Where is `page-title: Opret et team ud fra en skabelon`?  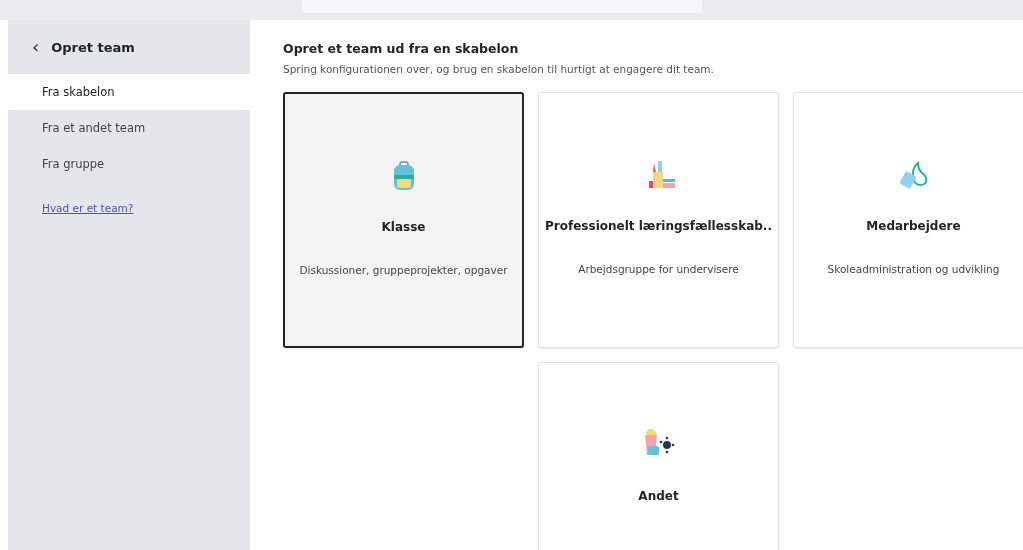 page-title: Opret et team ud fra en skabelon is located at coordinates (401, 48).